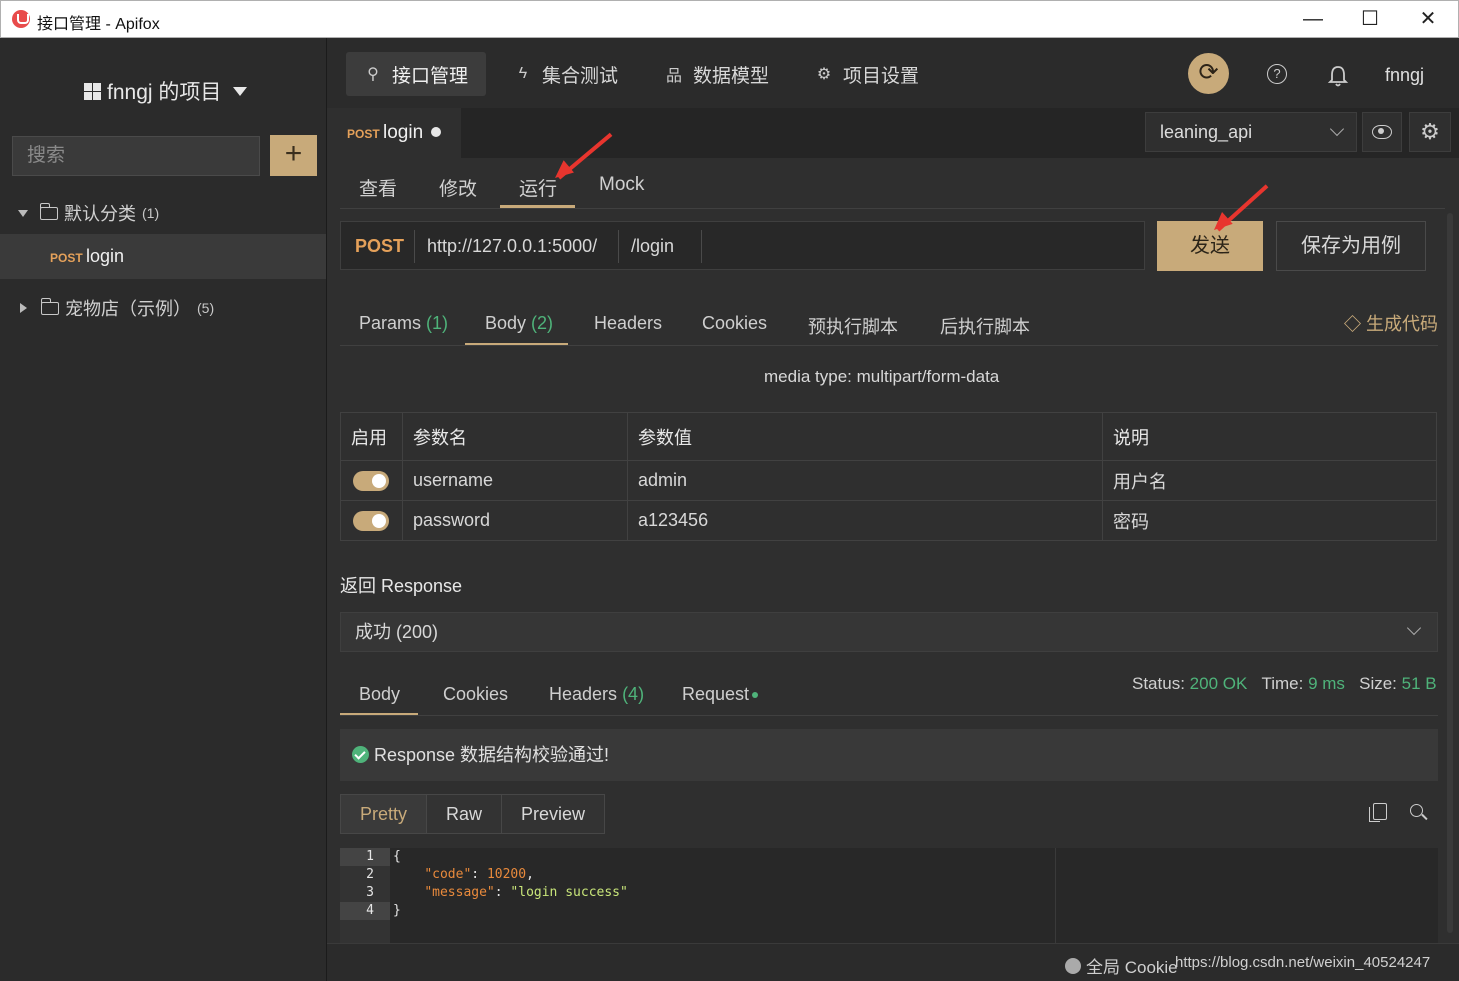  I want to click on response-tab-cookies: Cookies, so click(475, 694).